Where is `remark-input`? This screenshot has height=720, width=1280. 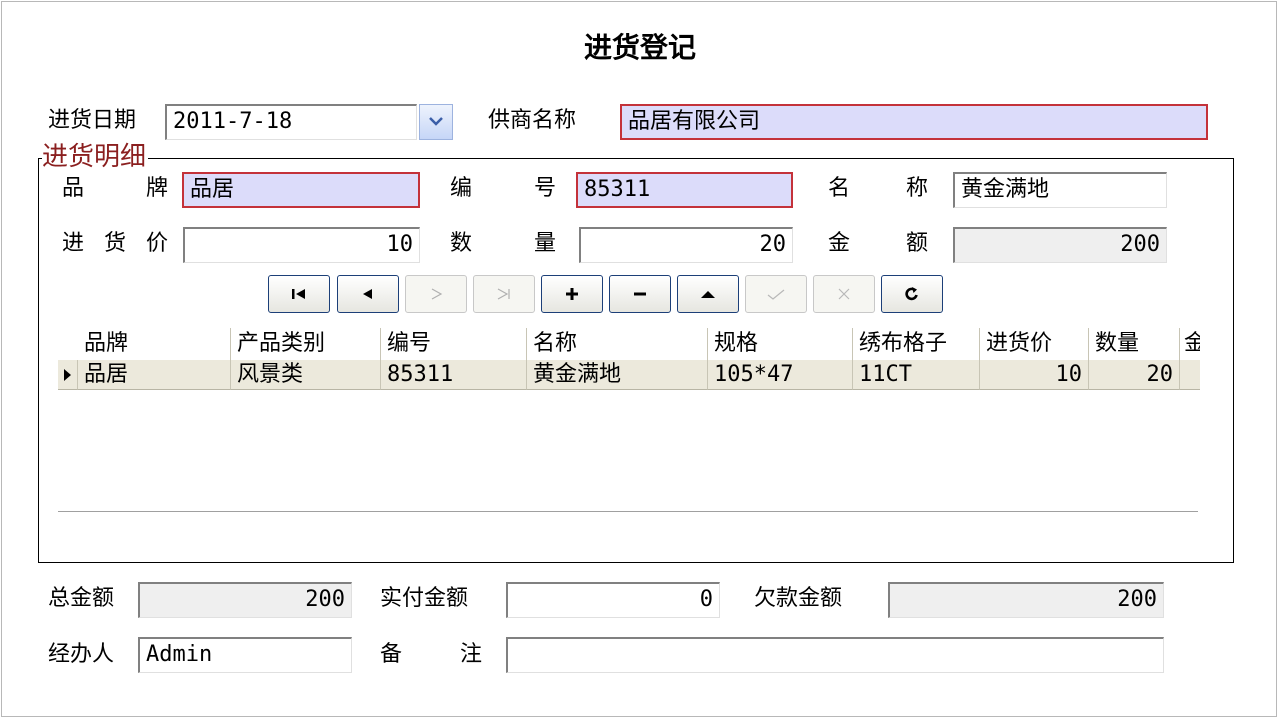 remark-input is located at coordinates (835, 655).